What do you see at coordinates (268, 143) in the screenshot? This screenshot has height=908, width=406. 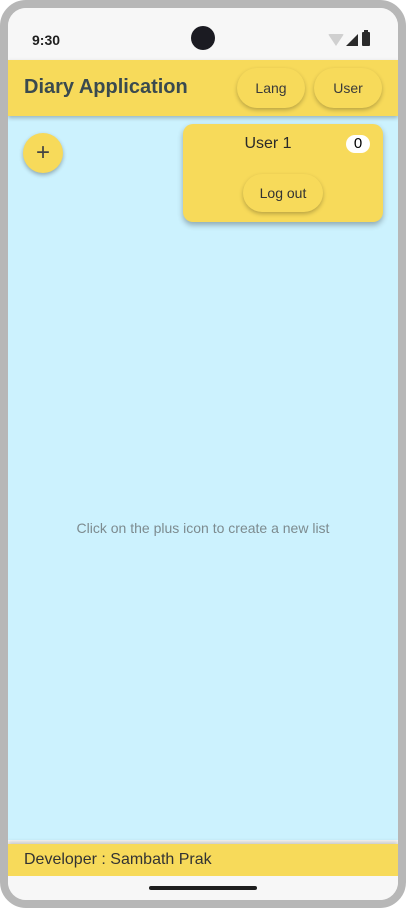 I see `user-name: User 1` at bounding box center [268, 143].